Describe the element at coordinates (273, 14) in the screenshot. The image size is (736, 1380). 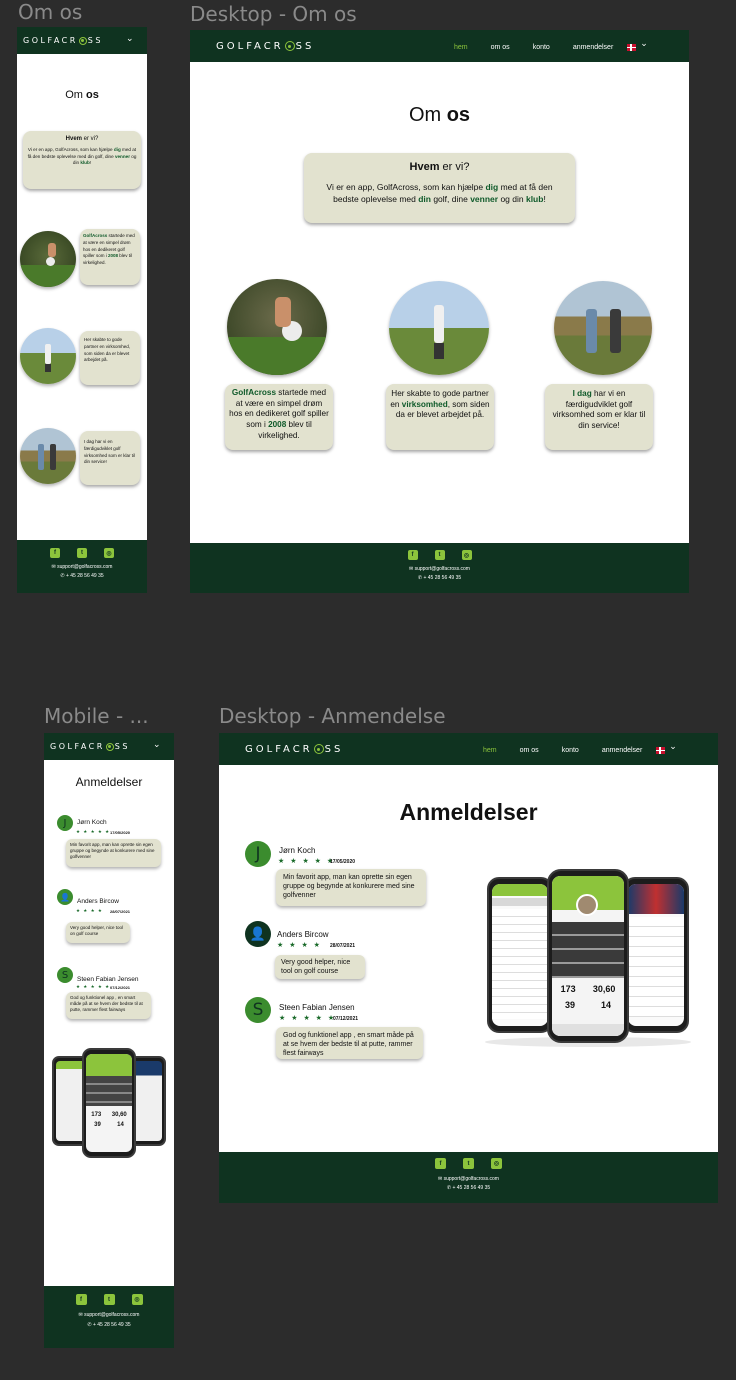
I see `frame-label-desktop-om-os: Desktop - Om os` at that location.